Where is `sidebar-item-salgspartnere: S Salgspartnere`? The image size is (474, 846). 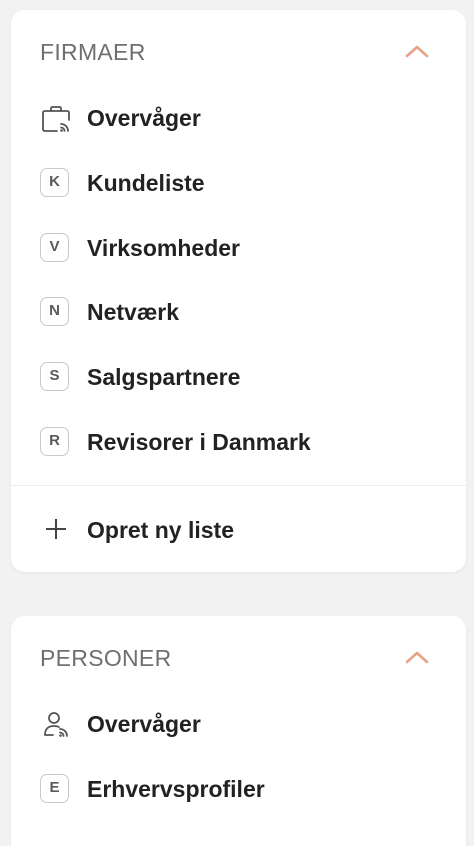
sidebar-item-salgspartnere: S Salgspartnere is located at coordinates (238, 376).